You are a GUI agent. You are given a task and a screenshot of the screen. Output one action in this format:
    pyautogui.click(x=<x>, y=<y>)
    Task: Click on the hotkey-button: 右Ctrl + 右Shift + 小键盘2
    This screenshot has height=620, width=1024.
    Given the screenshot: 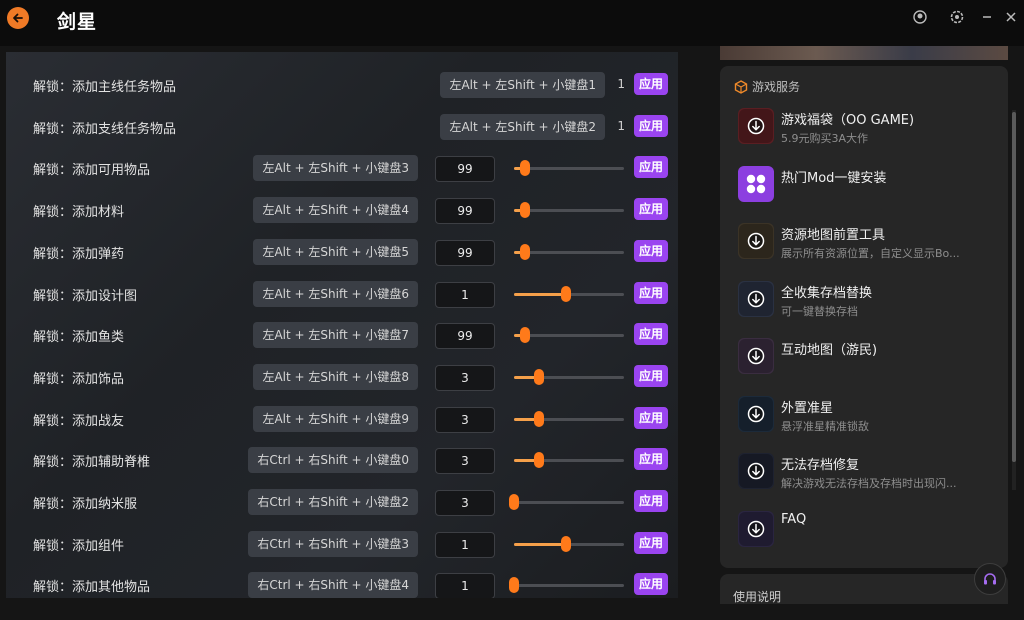 What is the action you would take?
    pyautogui.click(x=333, y=502)
    